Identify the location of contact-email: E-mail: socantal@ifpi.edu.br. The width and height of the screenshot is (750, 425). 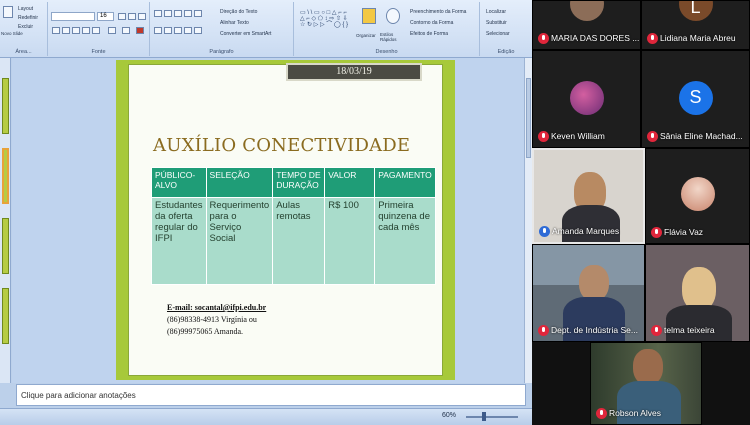
(217, 307).